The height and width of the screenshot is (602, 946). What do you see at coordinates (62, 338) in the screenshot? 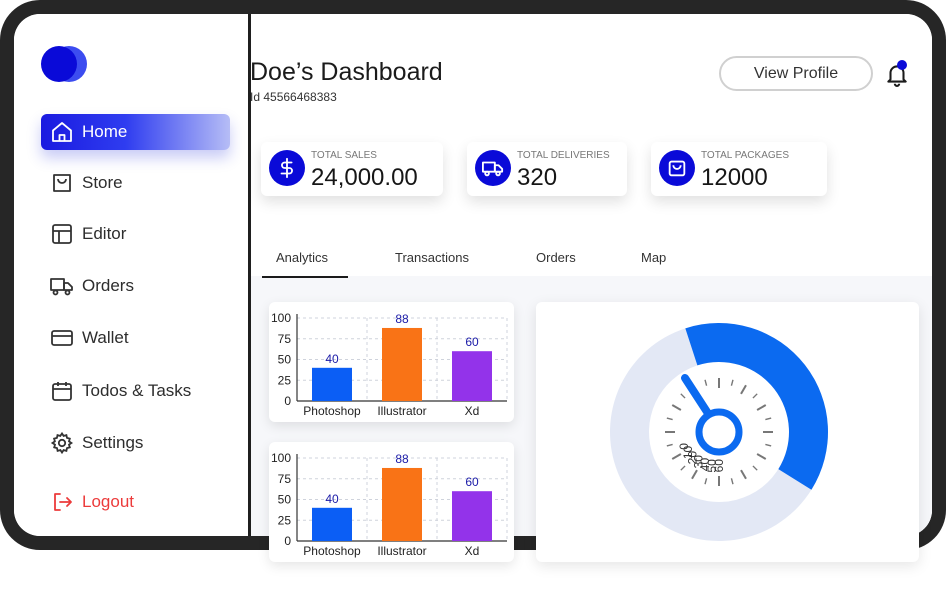
I see `wallet-icon` at bounding box center [62, 338].